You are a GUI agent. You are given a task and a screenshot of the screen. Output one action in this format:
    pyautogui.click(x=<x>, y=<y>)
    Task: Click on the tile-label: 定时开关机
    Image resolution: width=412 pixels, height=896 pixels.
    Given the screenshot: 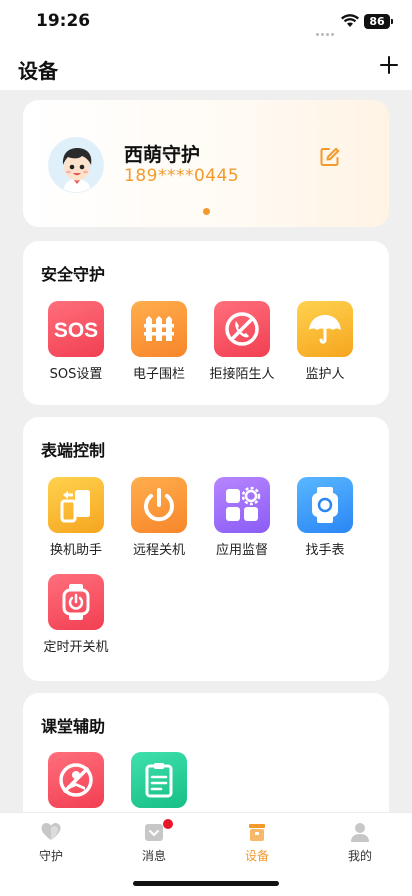 What is the action you would take?
    pyautogui.click(x=76, y=647)
    